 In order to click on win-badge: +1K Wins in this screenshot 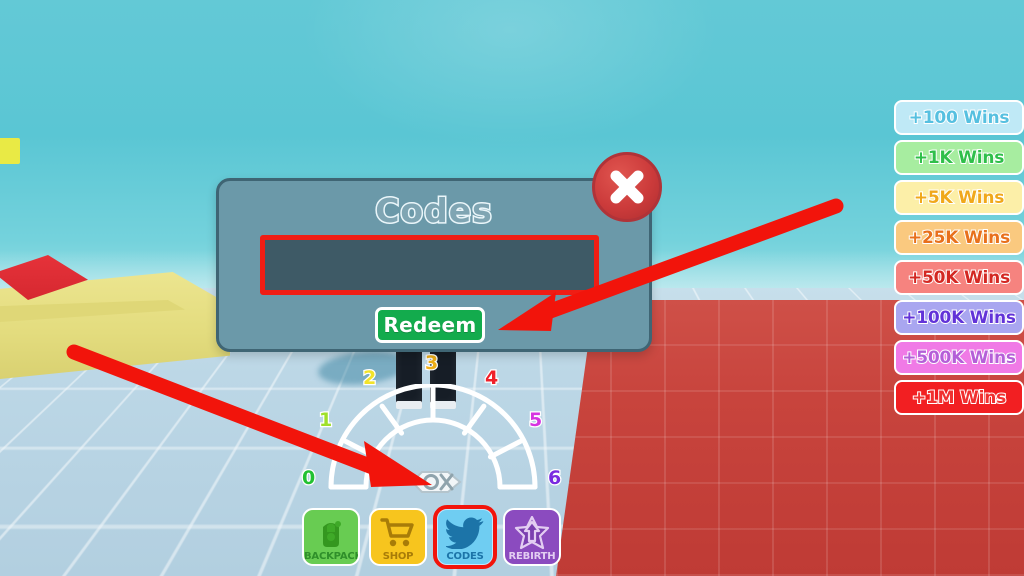, I will do `click(959, 157)`.